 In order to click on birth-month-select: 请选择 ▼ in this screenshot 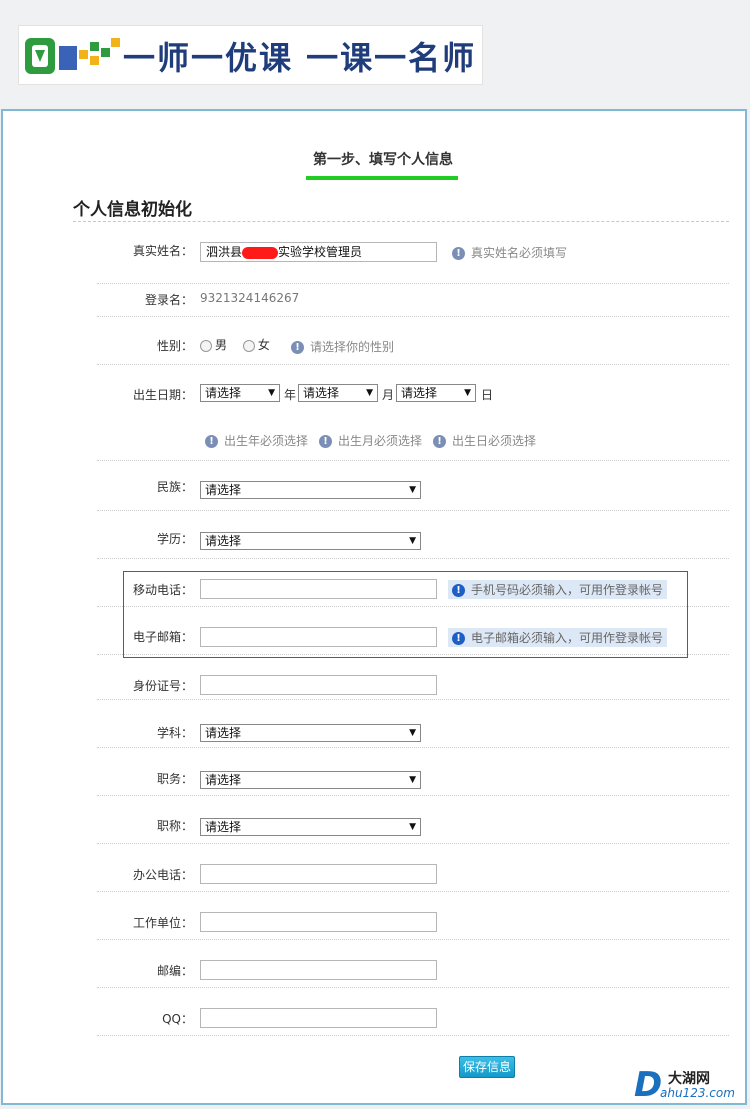, I will do `click(338, 393)`.